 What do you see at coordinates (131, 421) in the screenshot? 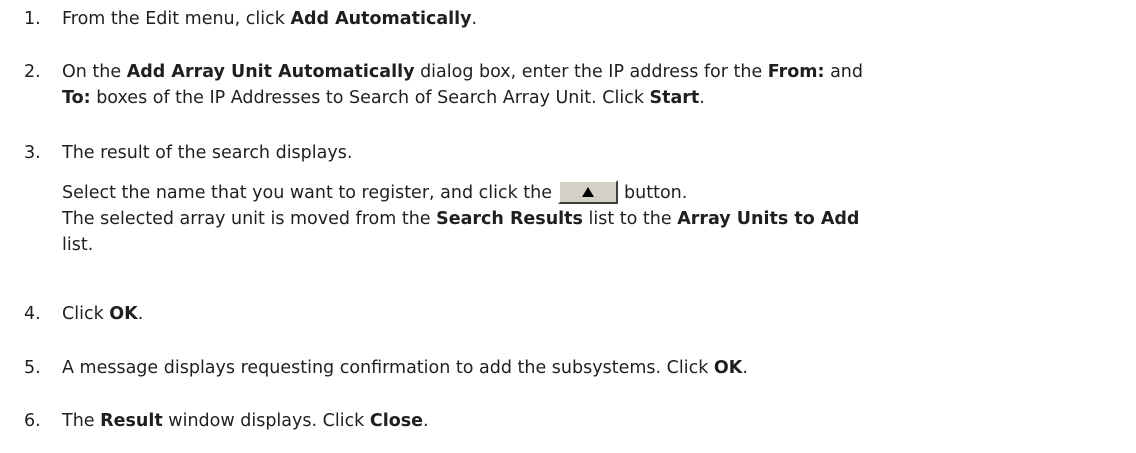
I see `ui-term: Result` at bounding box center [131, 421].